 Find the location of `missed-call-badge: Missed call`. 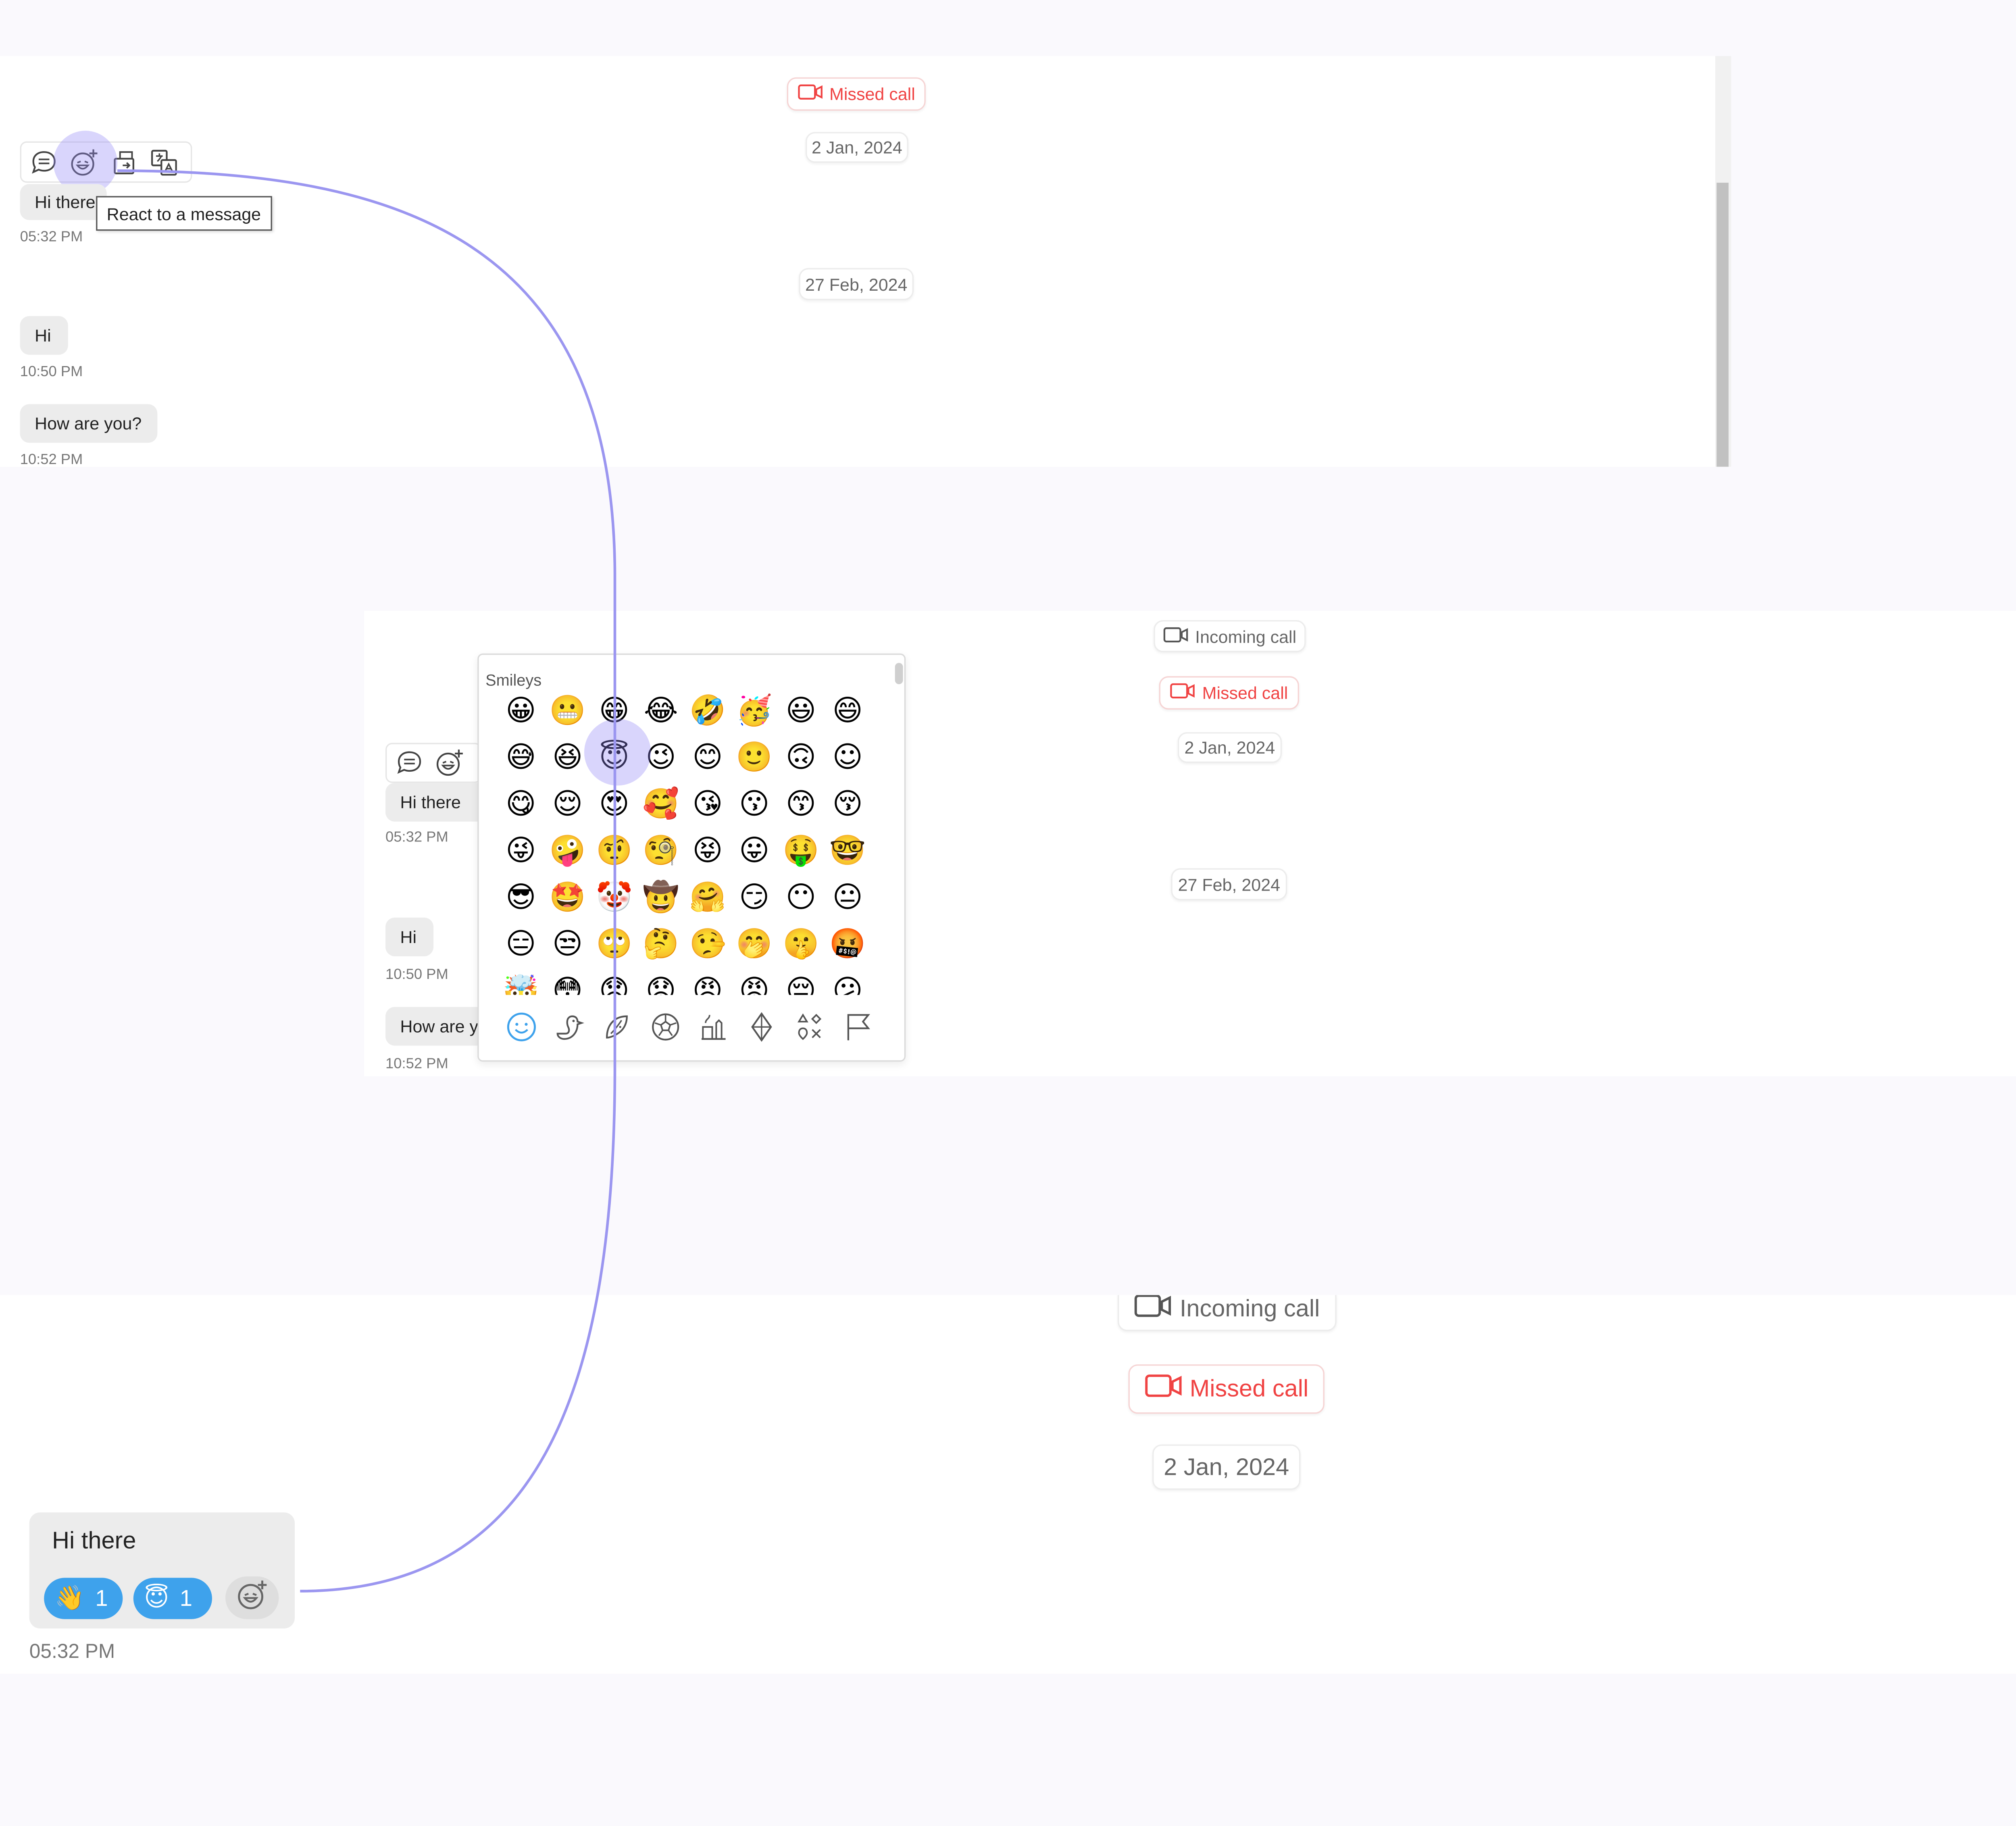

missed-call-badge: Missed call is located at coordinates (1226, 1389).